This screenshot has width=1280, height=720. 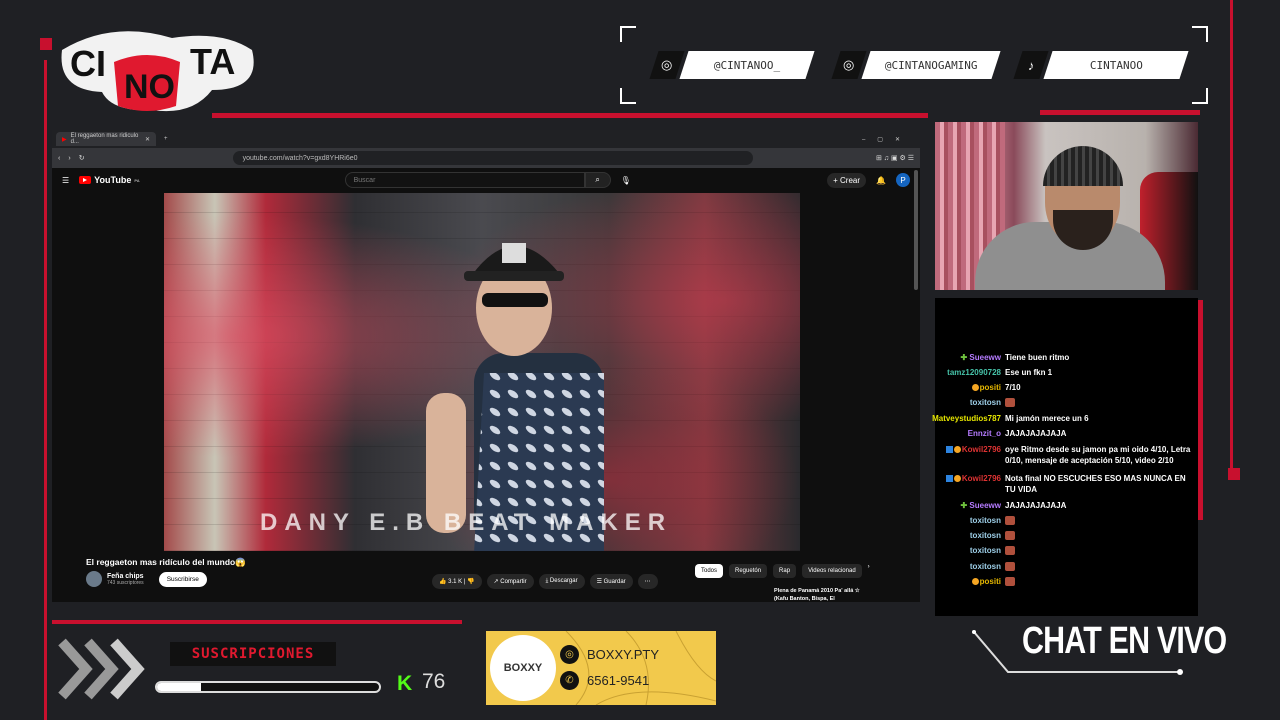 I want to click on chat-username-text: positi, so click(x=990, y=387).